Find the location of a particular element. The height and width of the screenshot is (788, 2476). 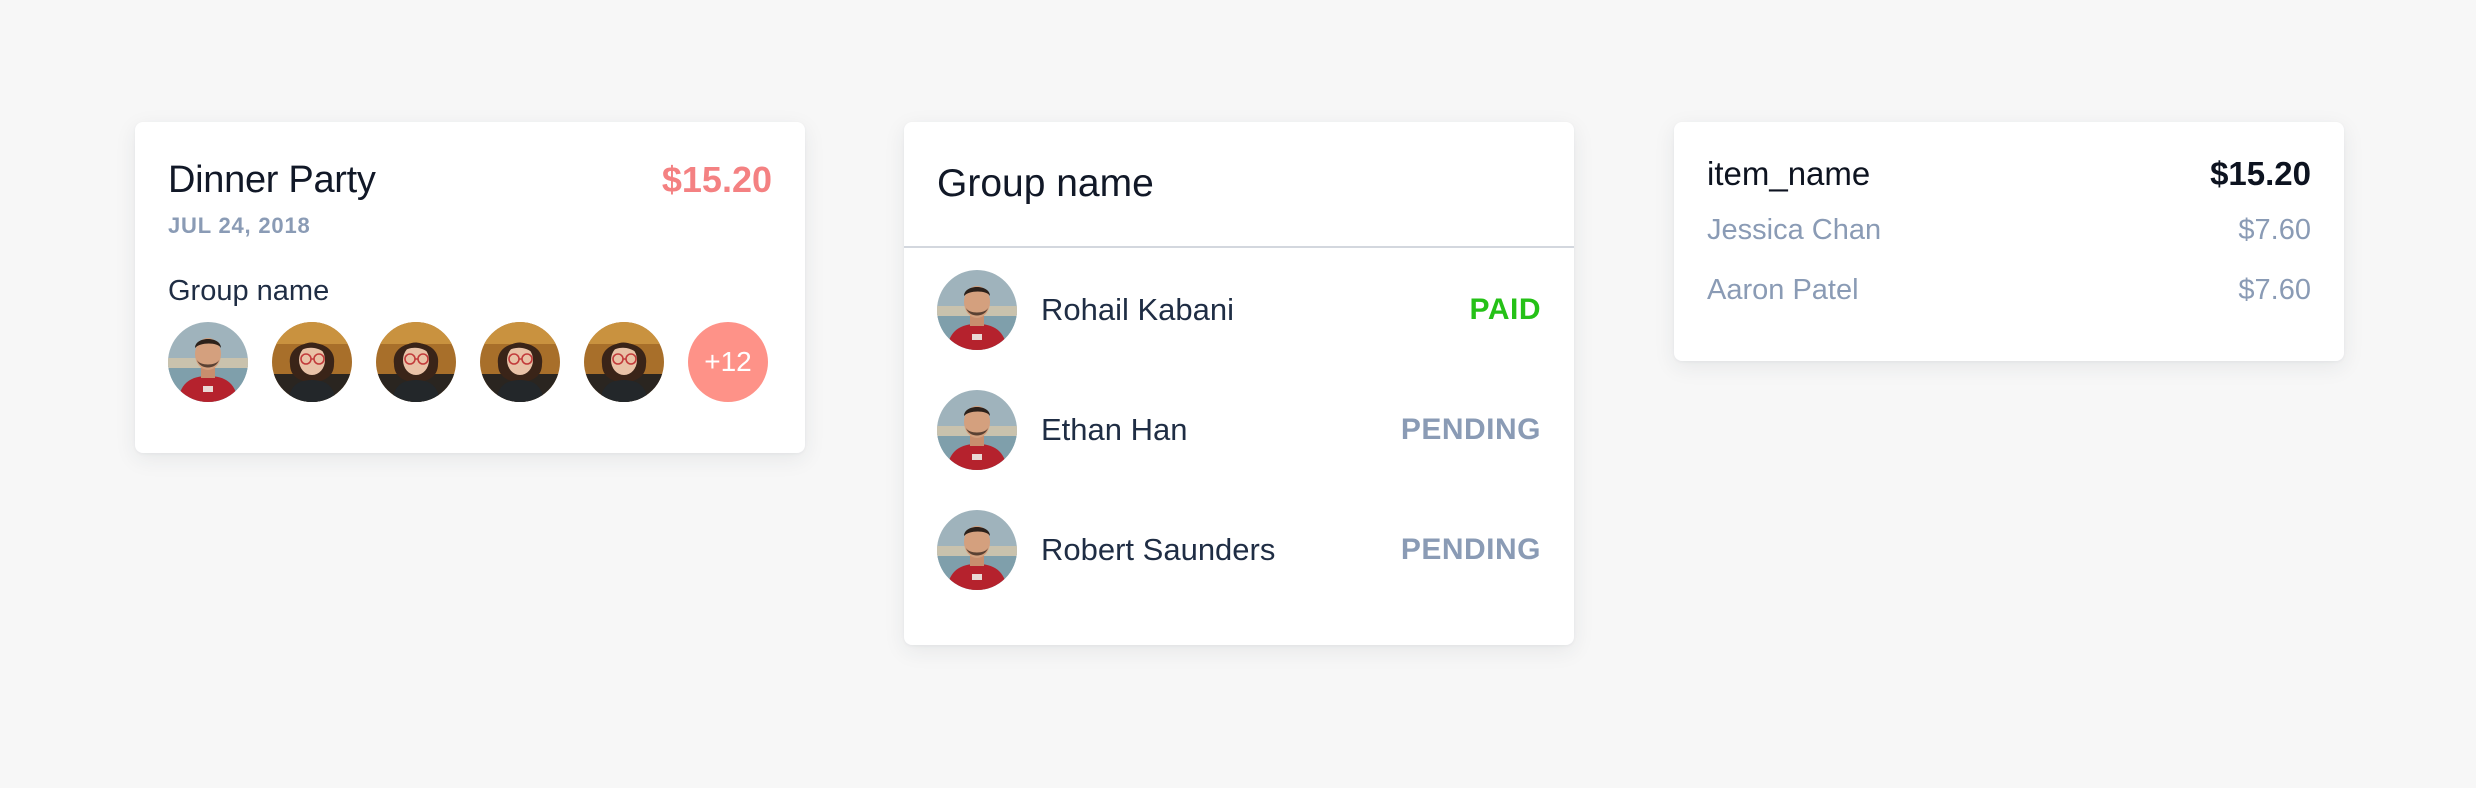

split-person-name: Aaron Patel is located at coordinates (1783, 289).